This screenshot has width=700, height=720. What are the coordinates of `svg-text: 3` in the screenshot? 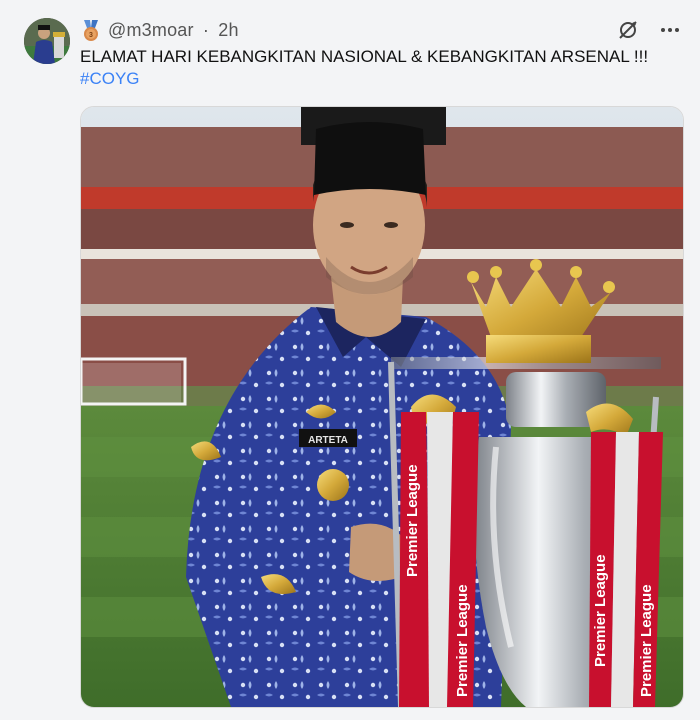 It's located at (91, 35).